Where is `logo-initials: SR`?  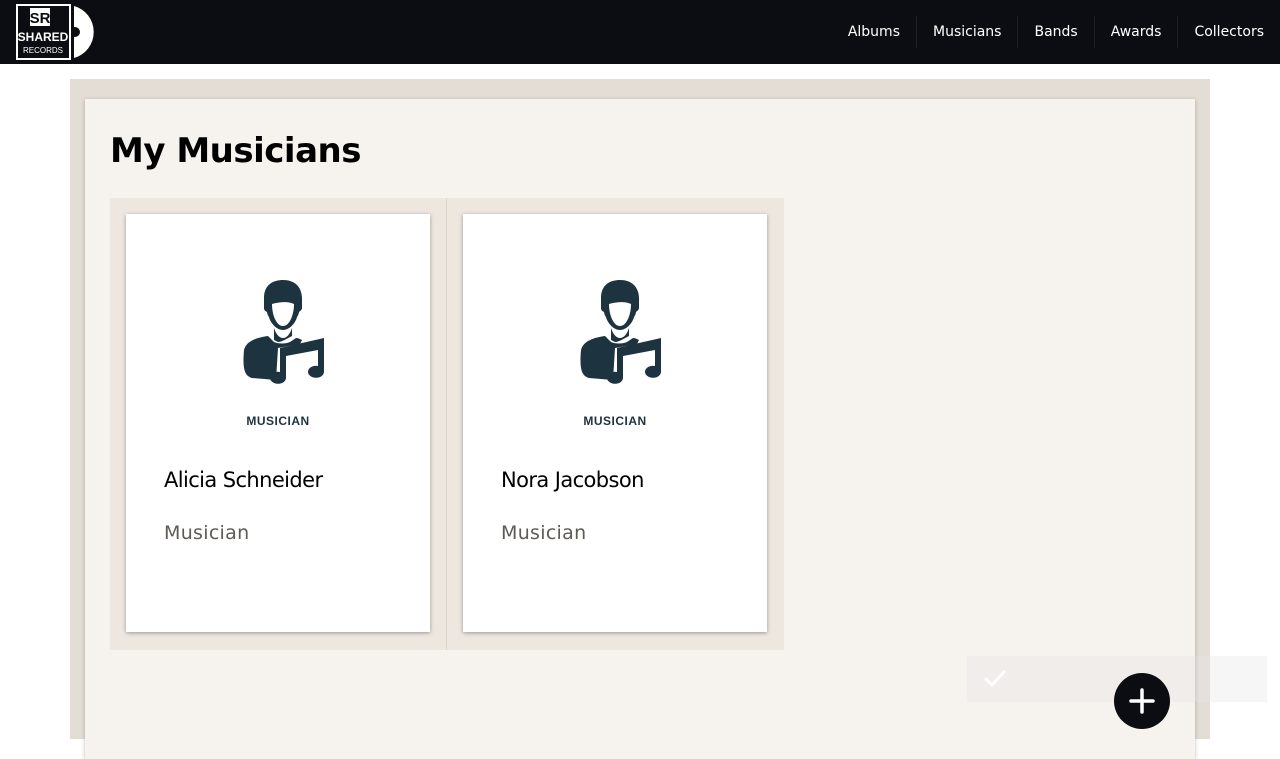
logo-initials: SR is located at coordinates (40, 18).